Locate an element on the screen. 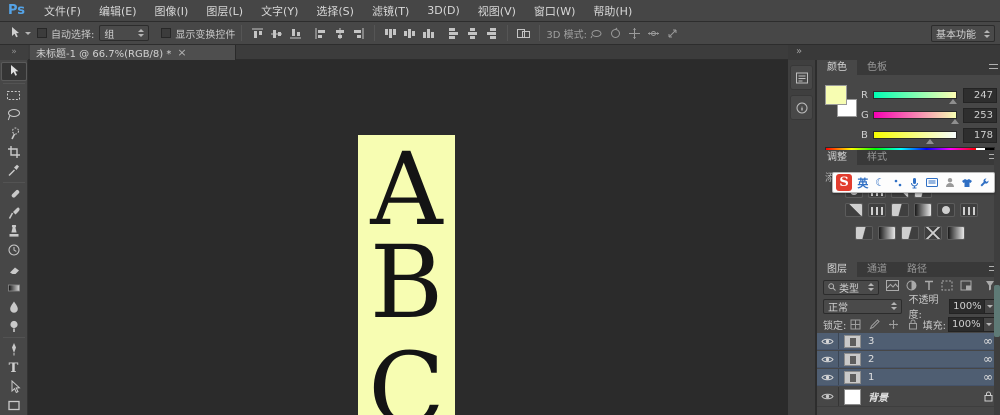 Image resolution: width=1000 pixels, height=415 pixels. blue-channel-value: 178 is located at coordinates (980, 135).